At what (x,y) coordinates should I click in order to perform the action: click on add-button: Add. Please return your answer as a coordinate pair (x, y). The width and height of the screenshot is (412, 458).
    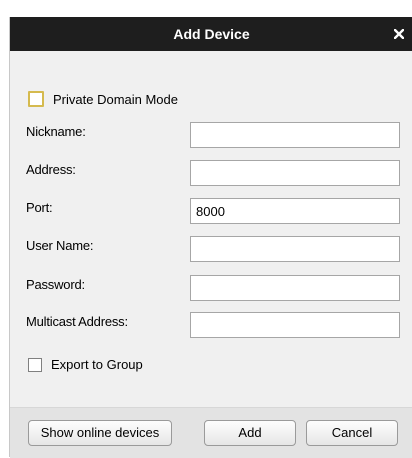
    Looking at the image, I should click on (250, 433).